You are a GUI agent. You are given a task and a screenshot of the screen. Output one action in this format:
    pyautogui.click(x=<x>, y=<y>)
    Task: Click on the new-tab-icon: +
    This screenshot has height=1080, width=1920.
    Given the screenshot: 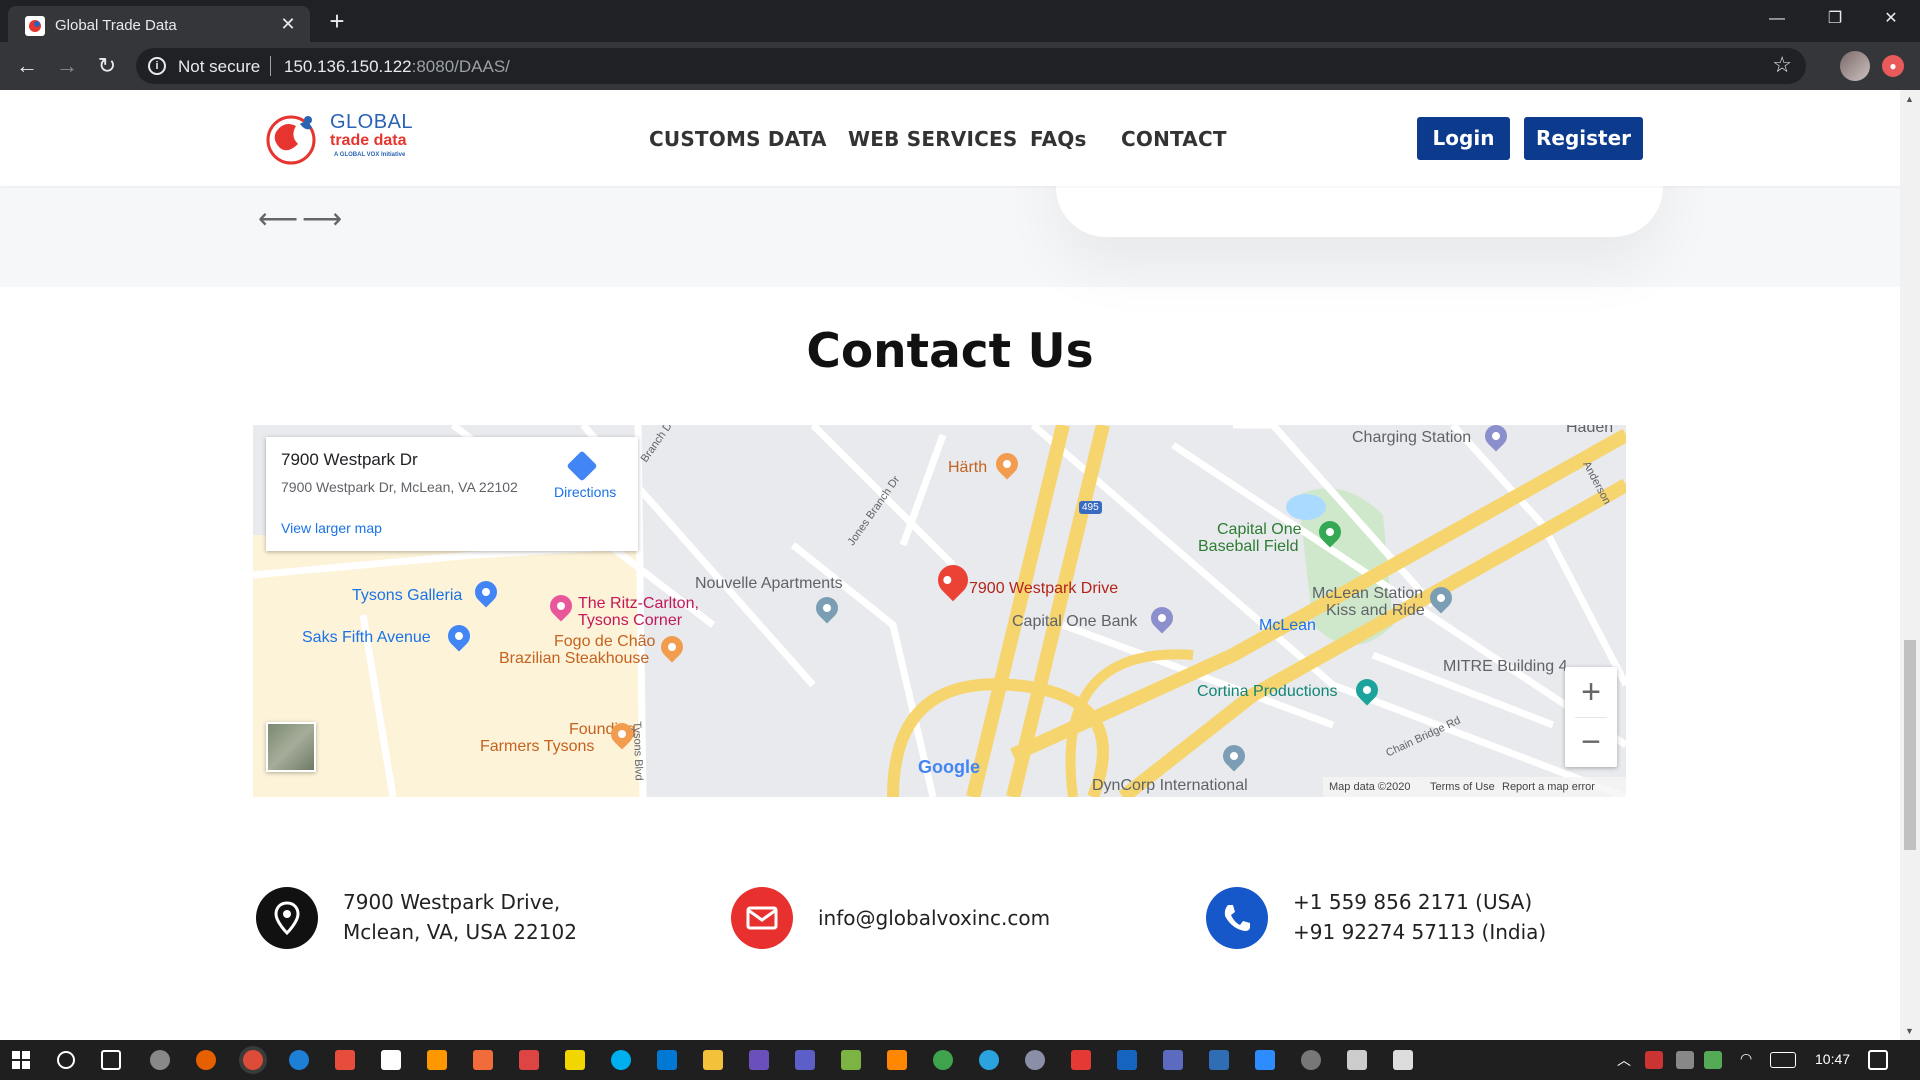 What is the action you would take?
    pyautogui.click(x=337, y=21)
    